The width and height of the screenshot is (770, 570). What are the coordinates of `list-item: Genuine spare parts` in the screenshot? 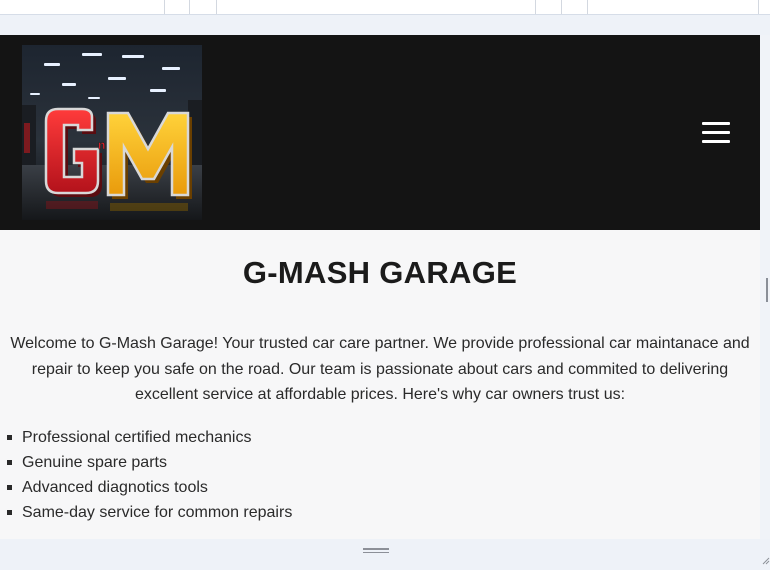 It's located at (380, 462).